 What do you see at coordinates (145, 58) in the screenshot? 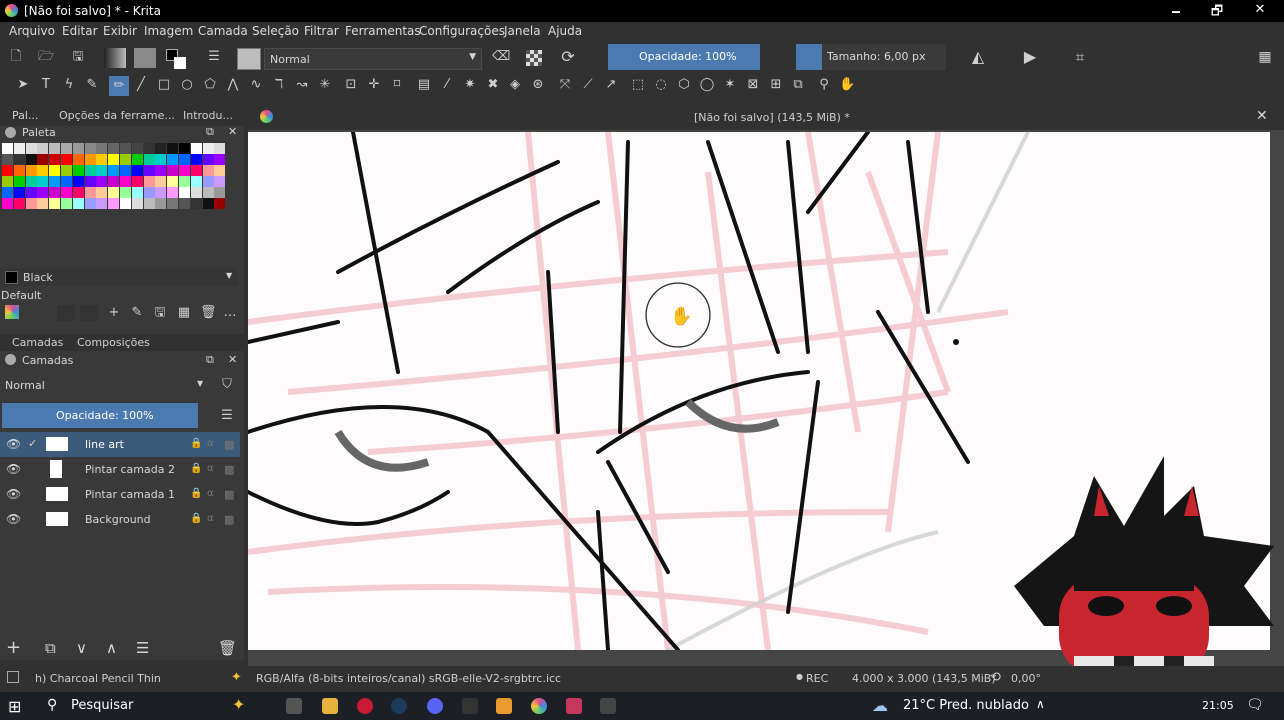
I see `pattern-swatch` at bounding box center [145, 58].